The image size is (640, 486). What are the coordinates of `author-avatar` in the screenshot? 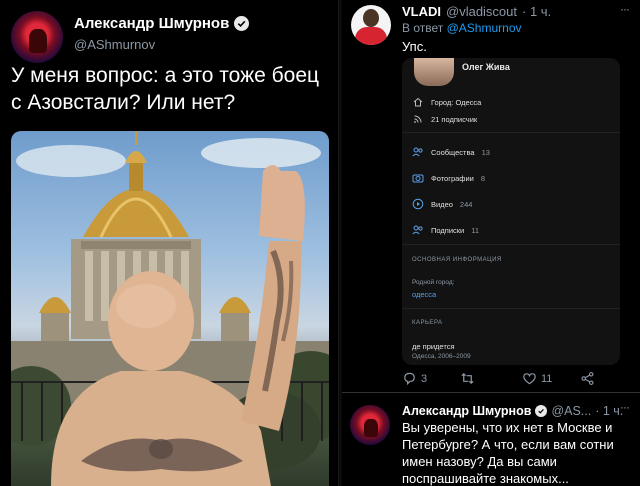 It's located at (37, 37).